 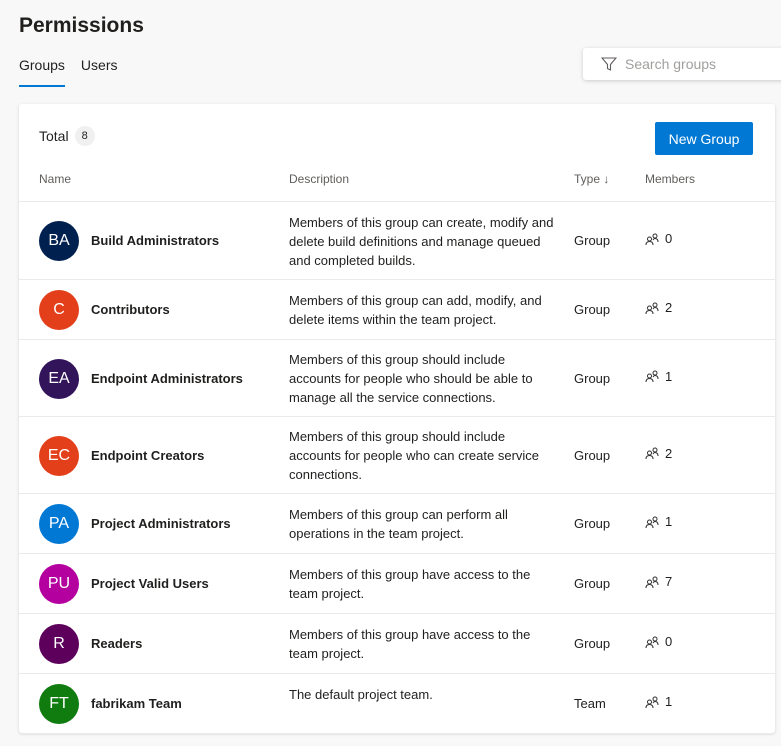 I want to click on new-group-button: New Group, so click(x=704, y=138).